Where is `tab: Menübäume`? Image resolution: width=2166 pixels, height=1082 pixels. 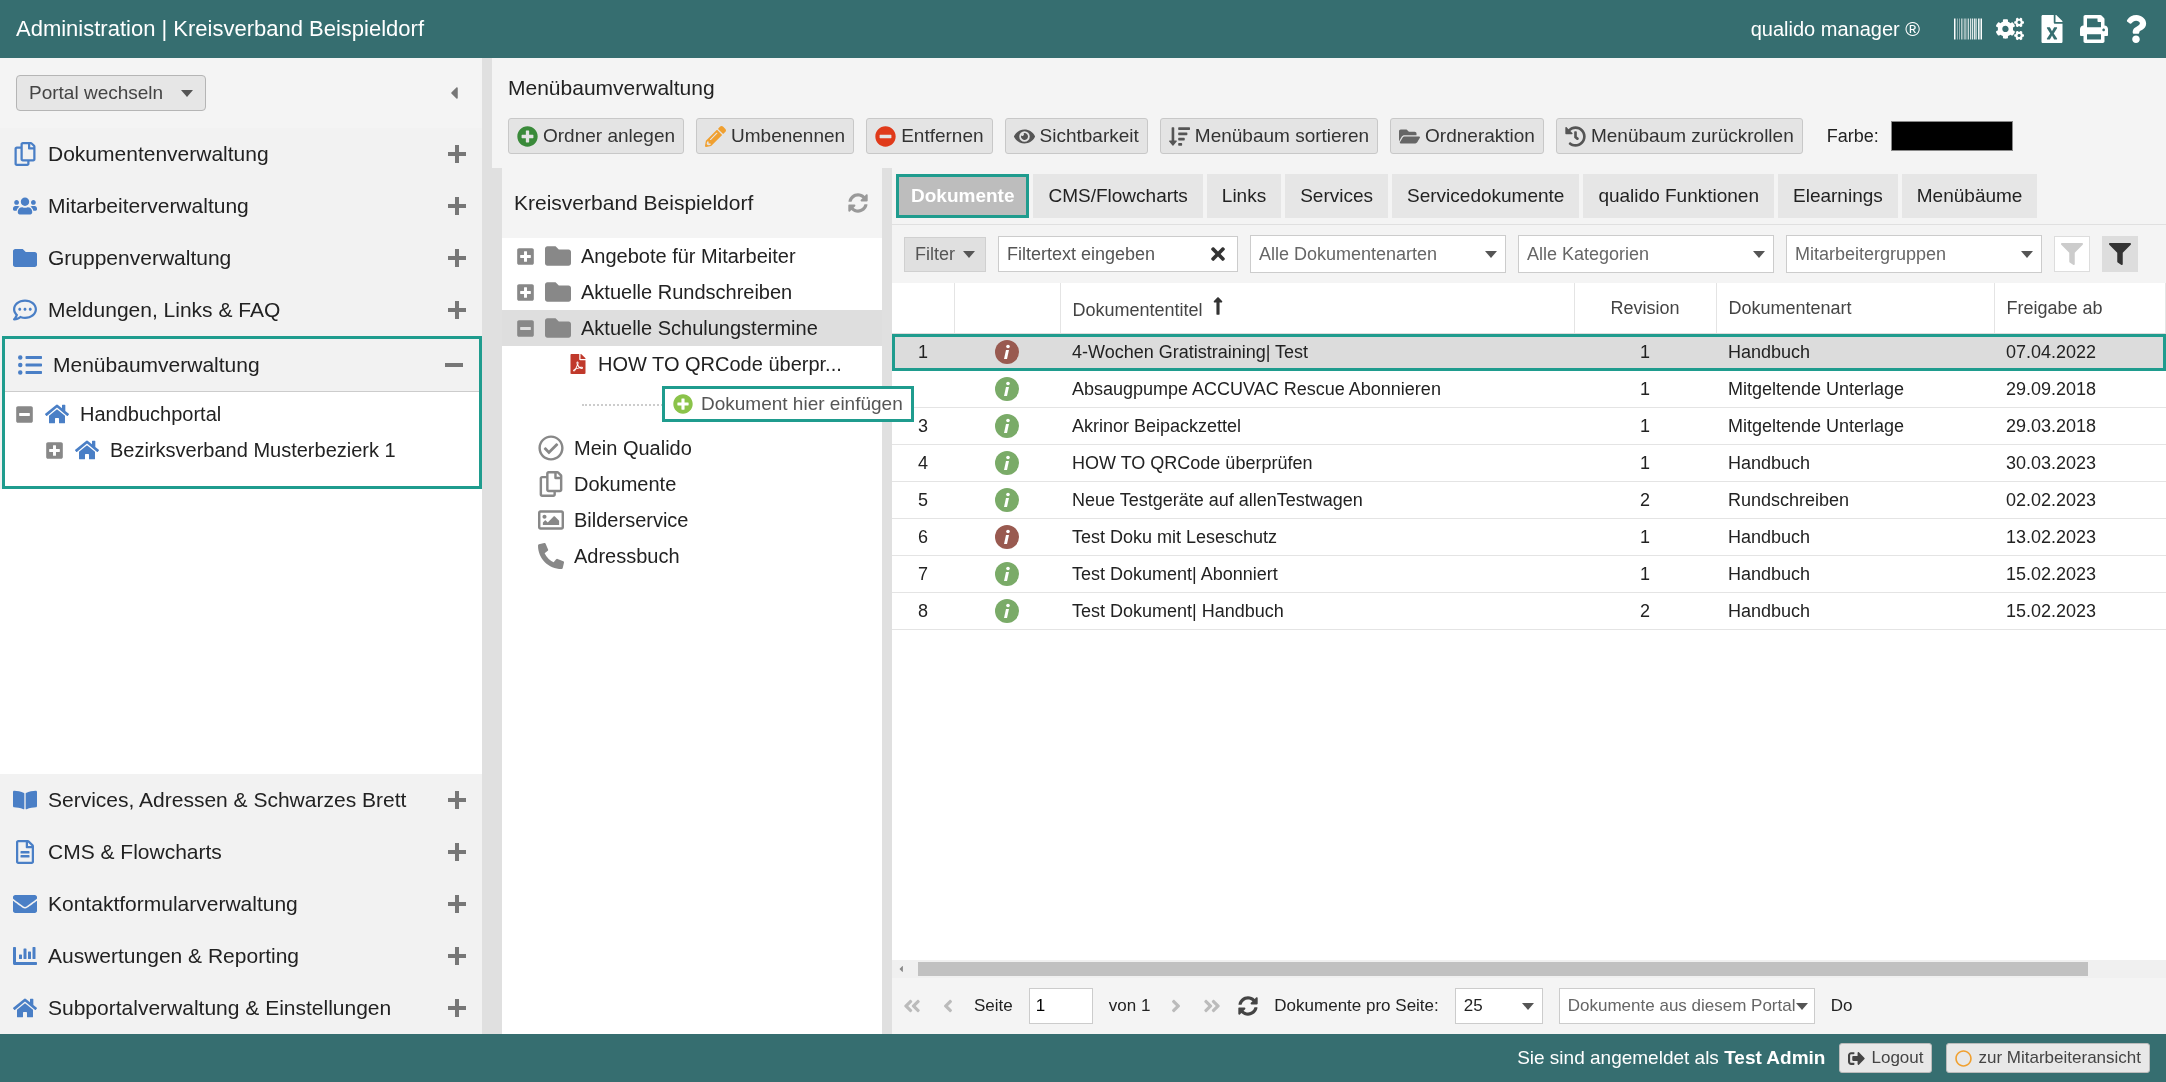
tab: Menübäume is located at coordinates (1969, 196).